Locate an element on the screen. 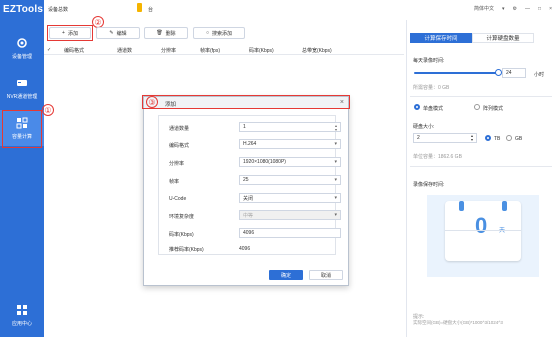 The height and width of the screenshot is (337, 558). calendar-card: 0 天 is located at coordinates (483, 231).